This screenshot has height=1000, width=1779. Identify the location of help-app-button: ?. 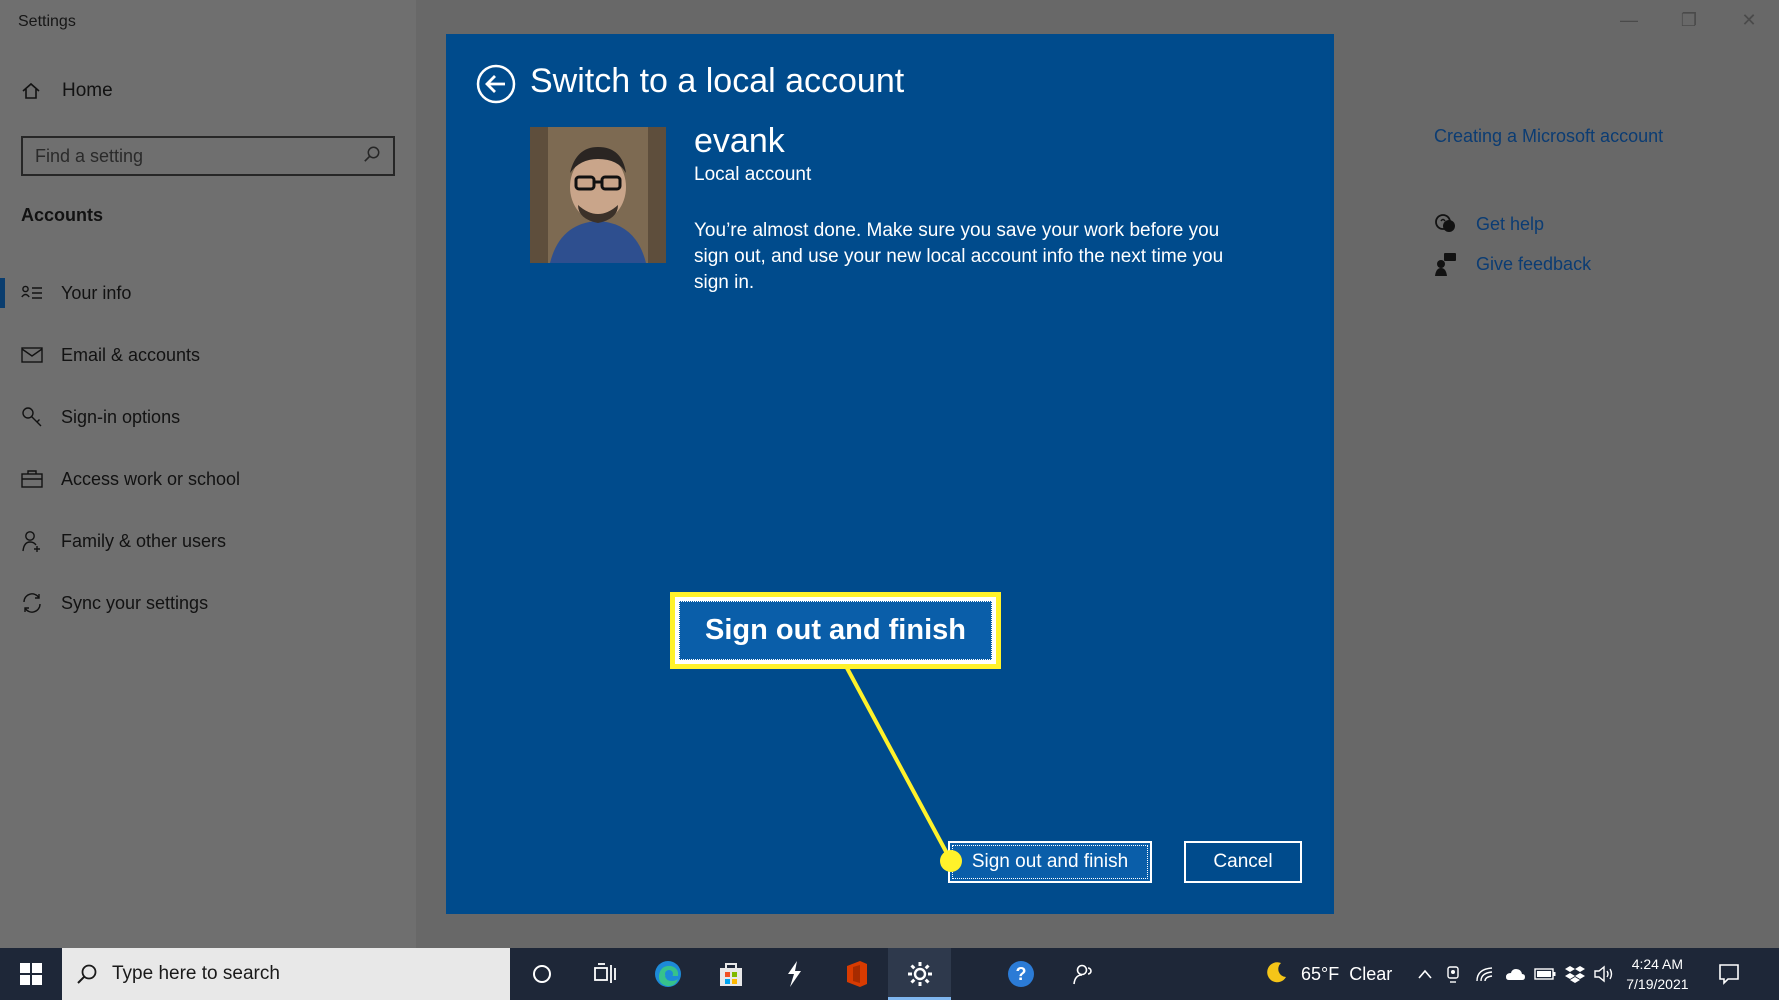
(1020, 974).